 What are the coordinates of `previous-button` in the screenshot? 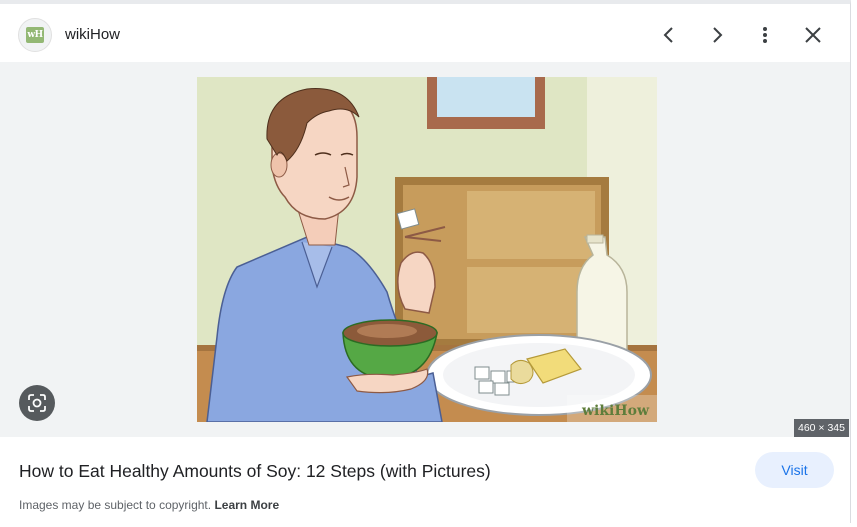 It's located at (669, 35).